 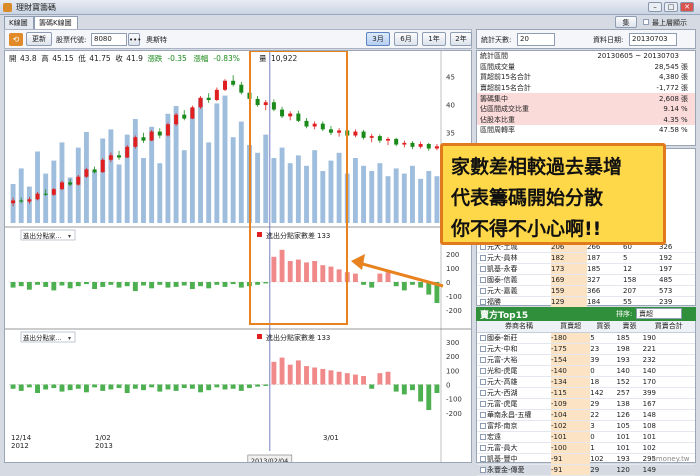 I want to click on column-header: 券商名稱, so click(x=519, y=327).